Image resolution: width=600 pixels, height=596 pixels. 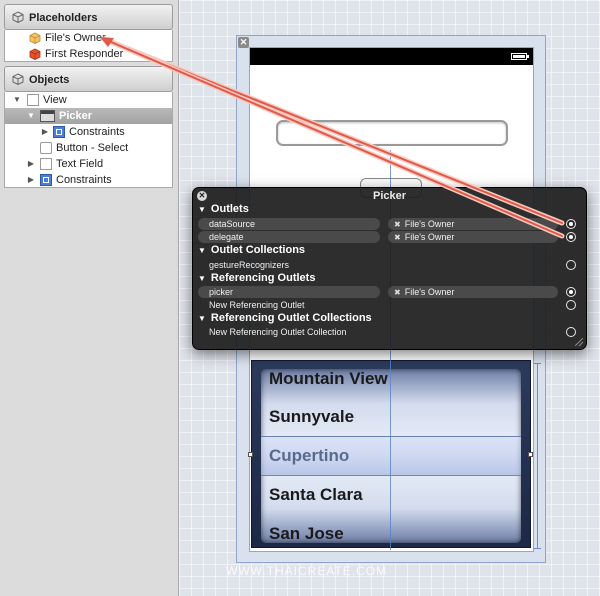 I want to click on outlet-name: delegate, so click(x=226, y=237).